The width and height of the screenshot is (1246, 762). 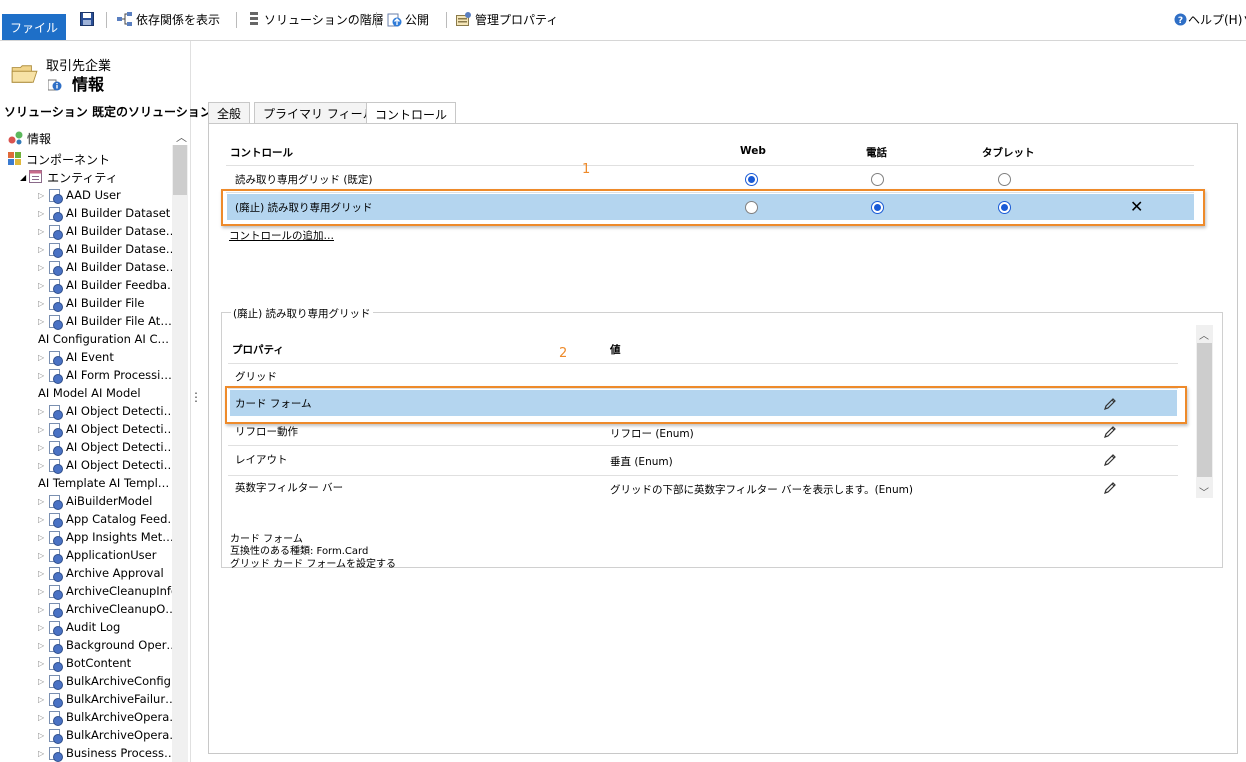 What do you see at coordinates (79, 195) in the screenshot?
I see `entity-tree-item: ▷ AAD User` at bounding box center [79, 195].